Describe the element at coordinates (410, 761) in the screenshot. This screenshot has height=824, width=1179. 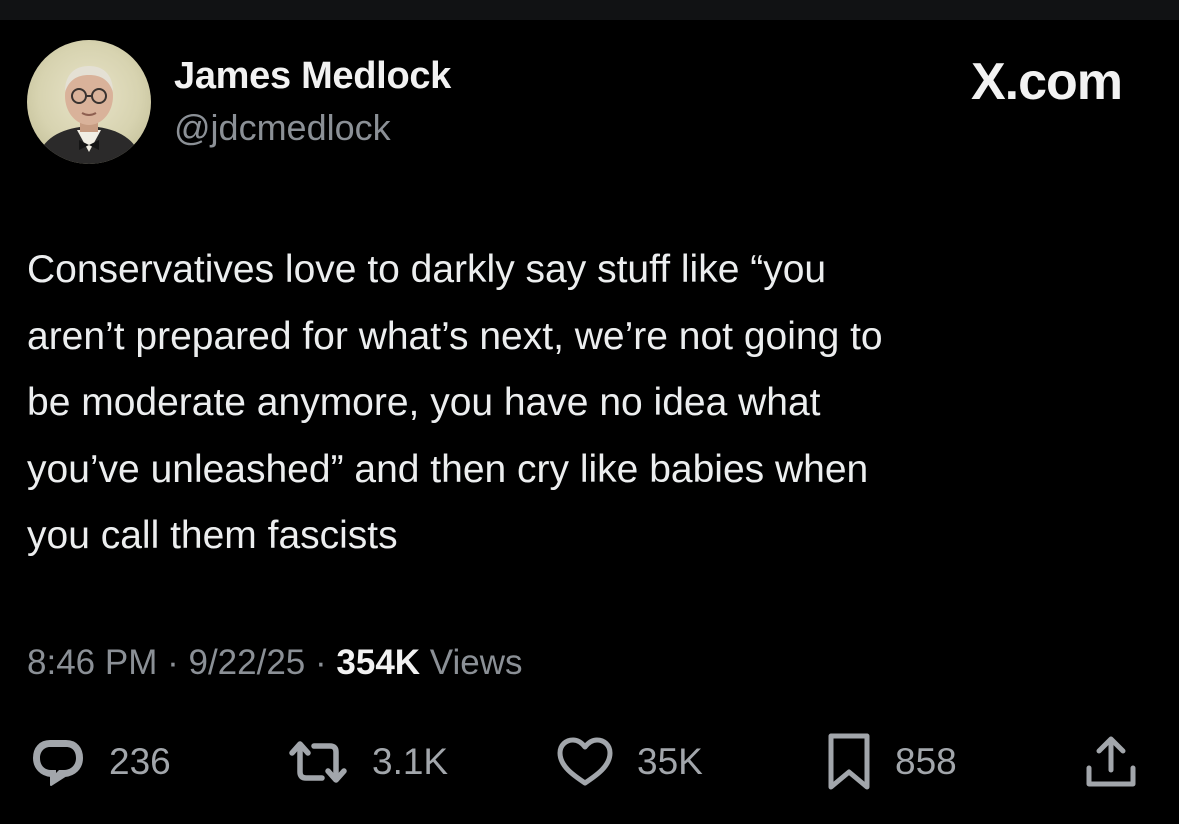
I see `repost-count: 3.1K` at that location.